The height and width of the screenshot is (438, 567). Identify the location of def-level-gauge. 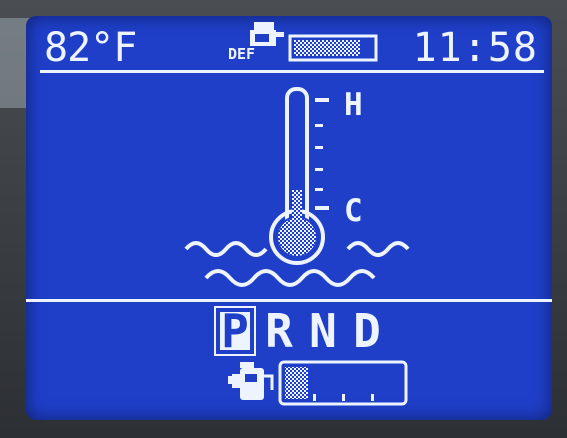
(333, 48).